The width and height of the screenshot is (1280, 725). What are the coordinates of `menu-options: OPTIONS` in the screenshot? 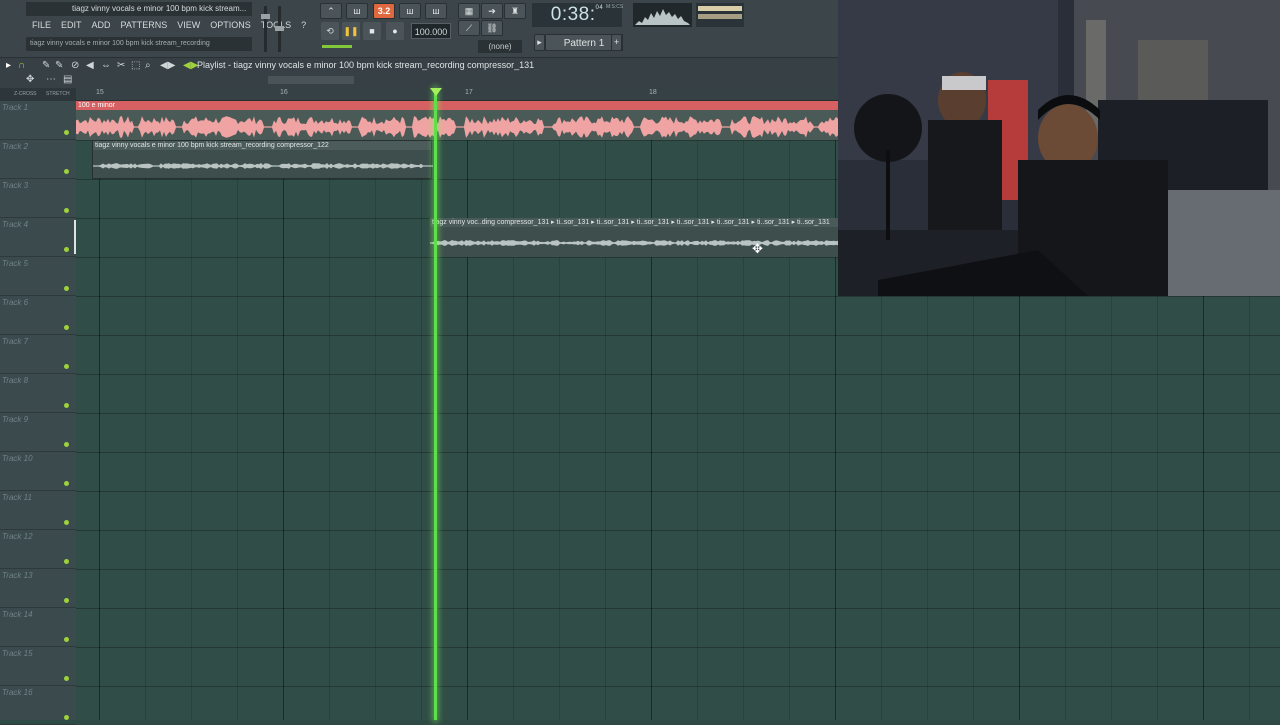 It's located at (230, 25).